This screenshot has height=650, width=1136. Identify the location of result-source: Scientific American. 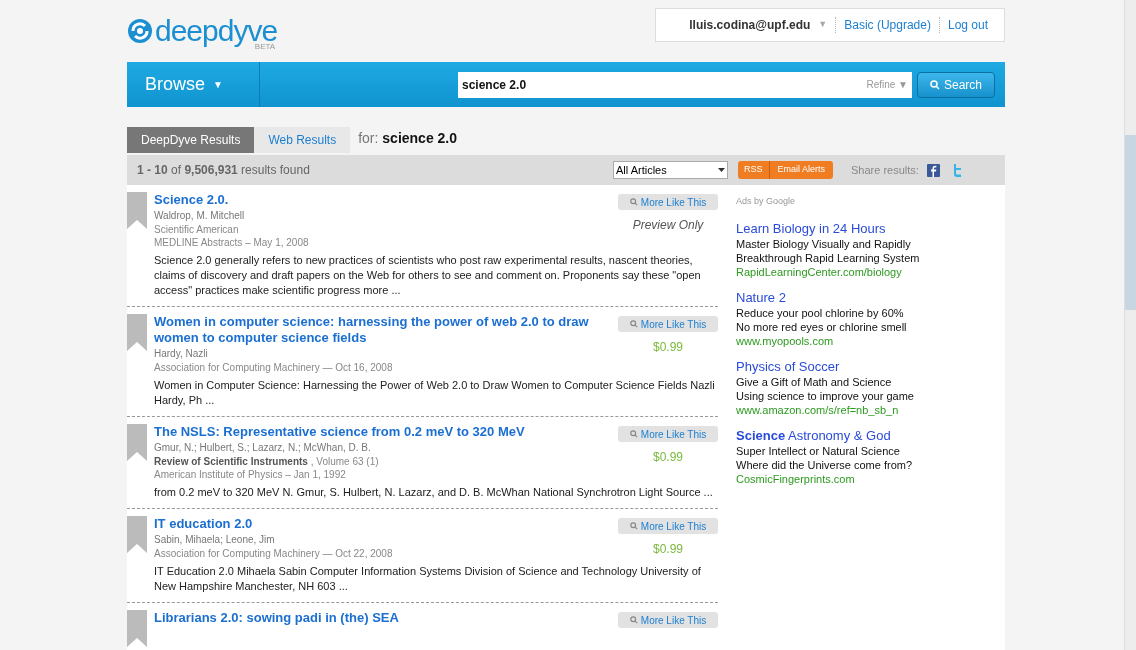
(197, 229).